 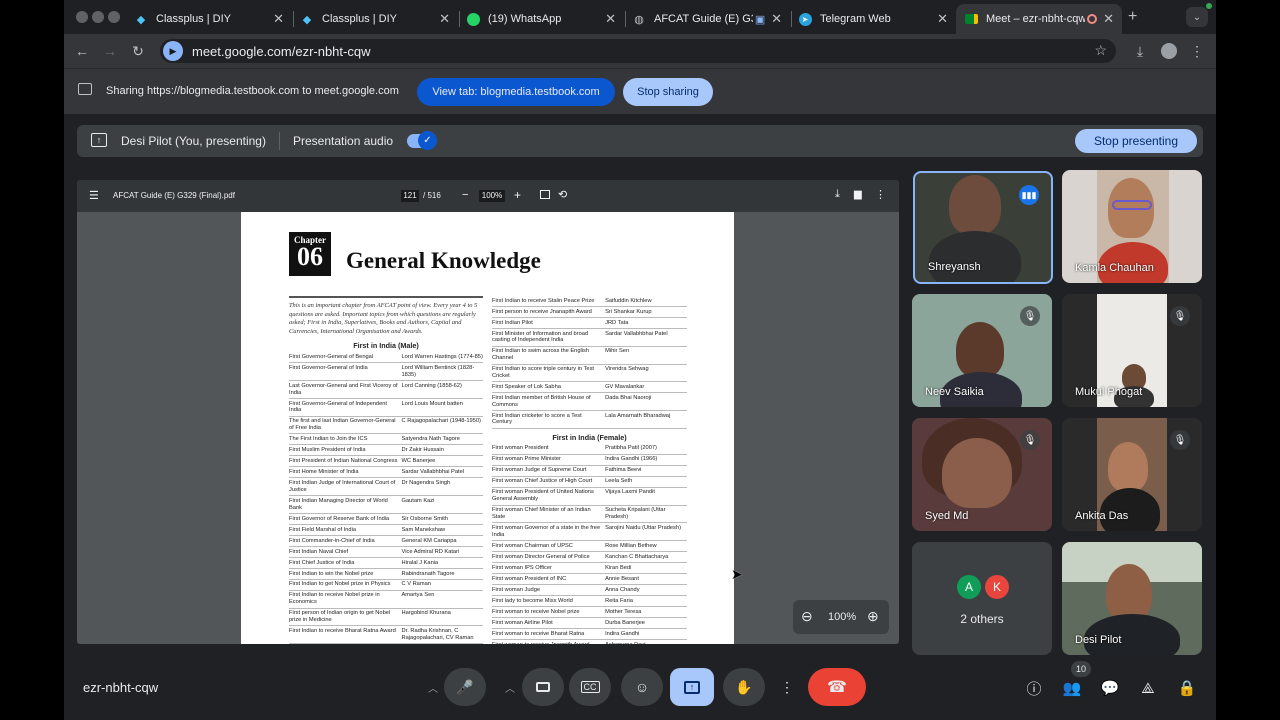 I want to click on site-info-icon: ▶, so click(x=173, y=51).